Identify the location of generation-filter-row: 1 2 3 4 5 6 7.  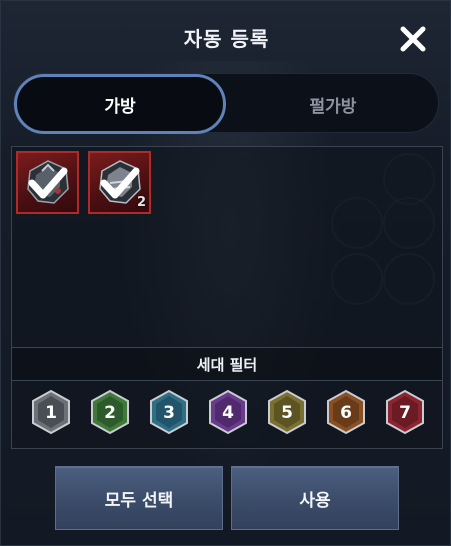
(227, 415).